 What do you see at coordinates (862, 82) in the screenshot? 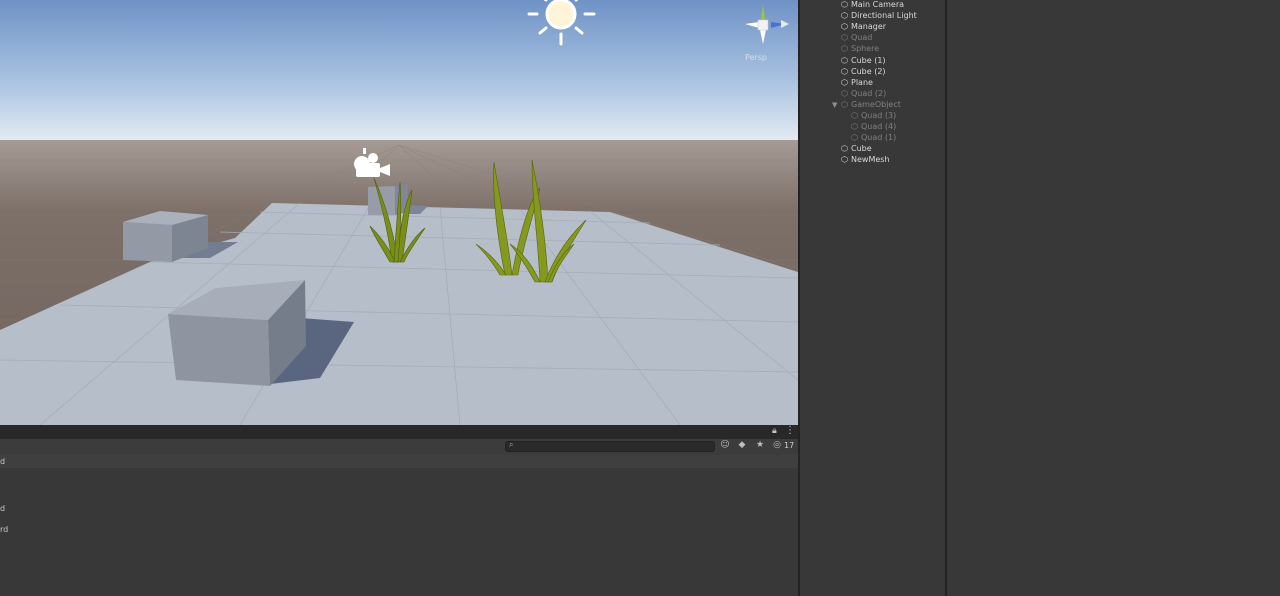
I see `hierarchy-item-label: Plane` at bounding box center [862, 82].